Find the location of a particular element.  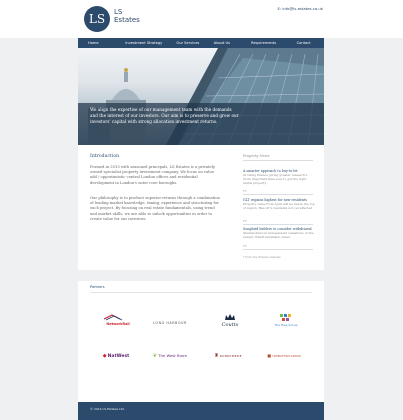

news-source-1: FT is located at coordinates (245, 191).